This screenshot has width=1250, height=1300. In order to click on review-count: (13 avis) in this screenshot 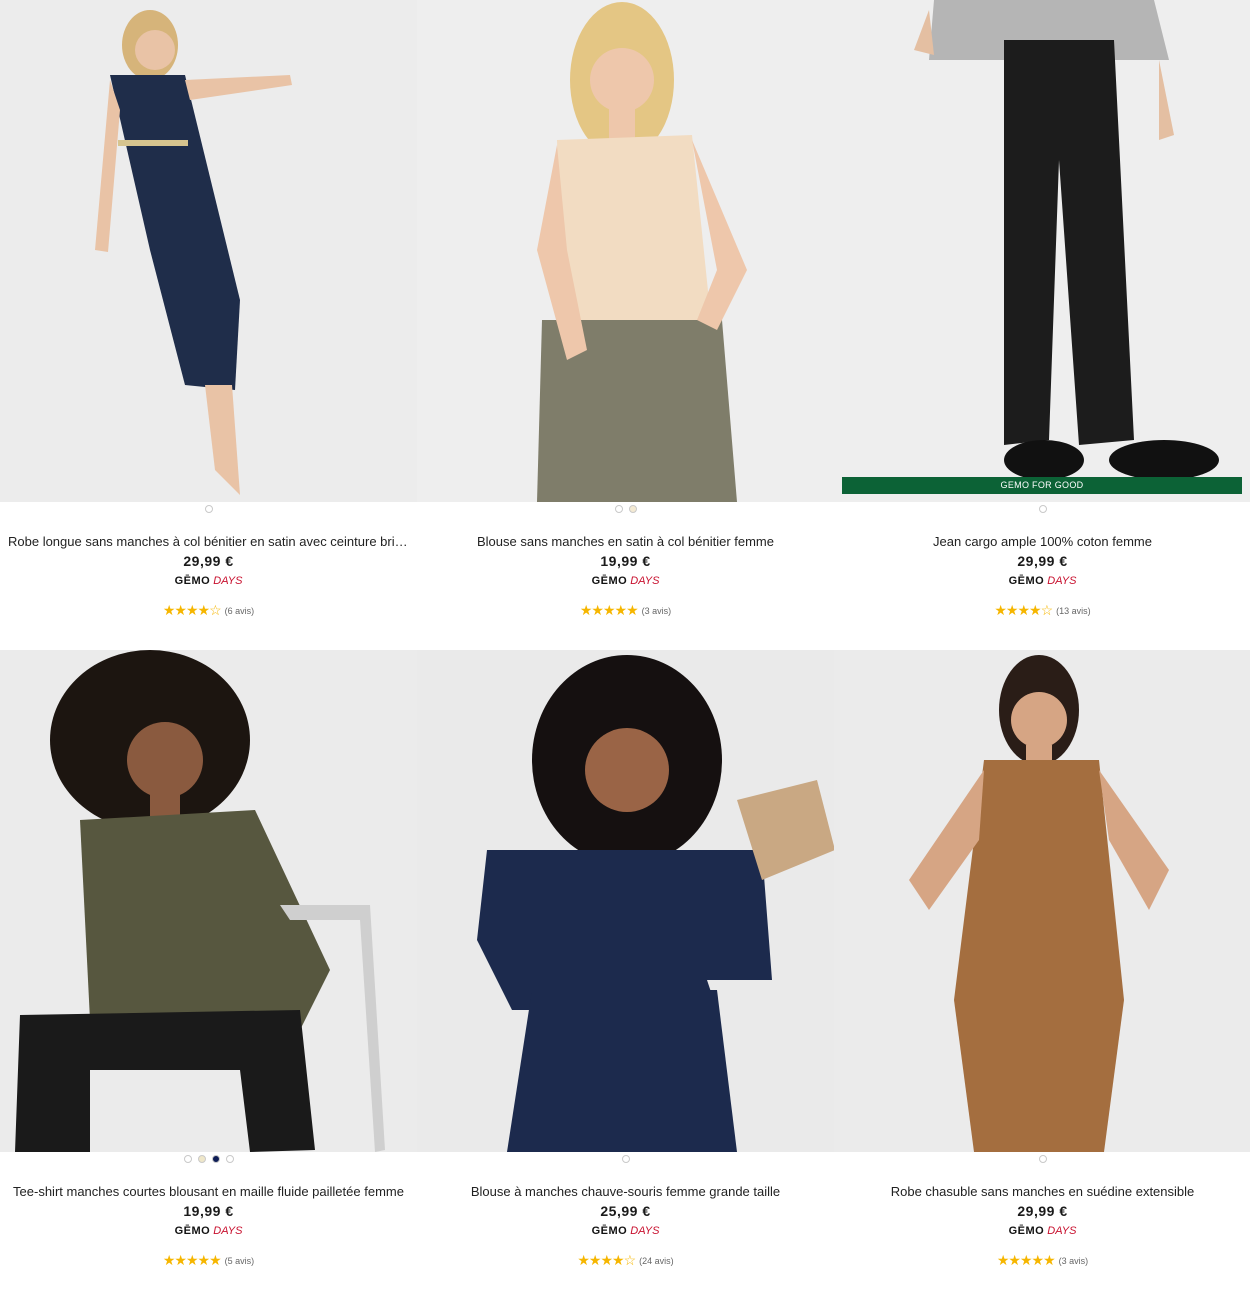, I will do `click(1073, 611)`.